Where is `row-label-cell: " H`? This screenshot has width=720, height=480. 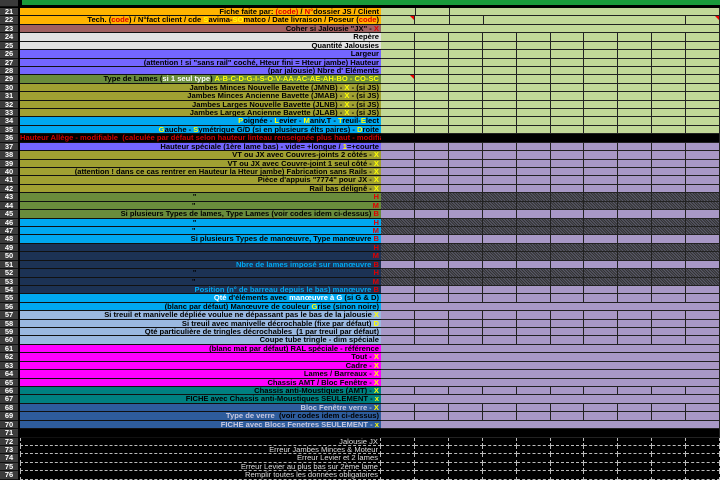
row-label-cell: " H is located at coordinates (200, 197).